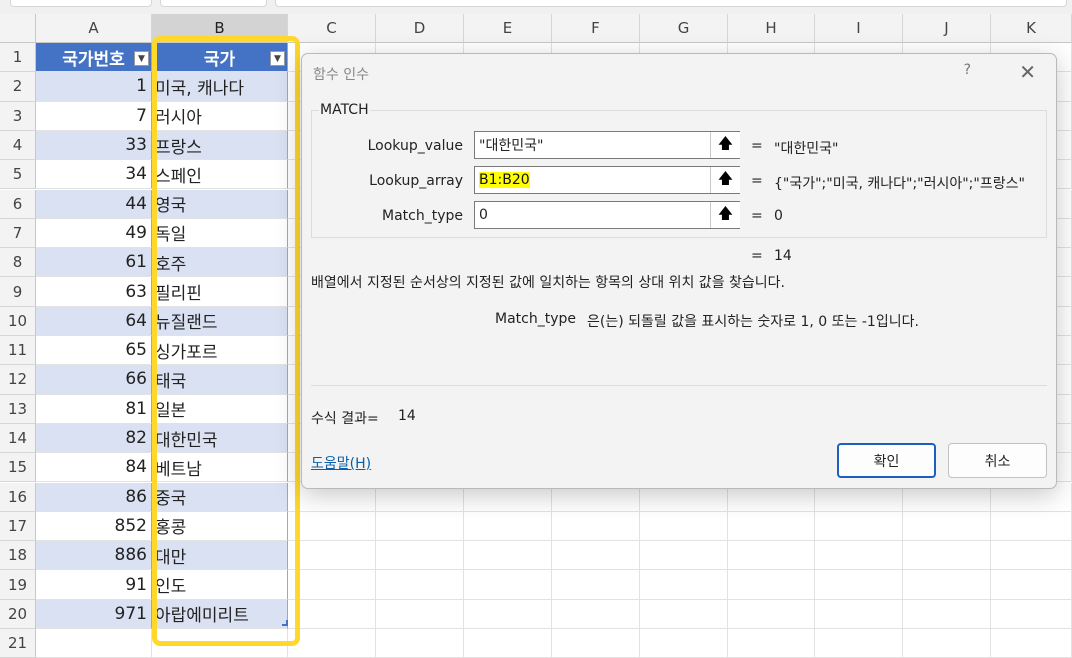  Describe the element at coordinates (94, 175) in the screenshot. I see `cell-code: 34` at that location.